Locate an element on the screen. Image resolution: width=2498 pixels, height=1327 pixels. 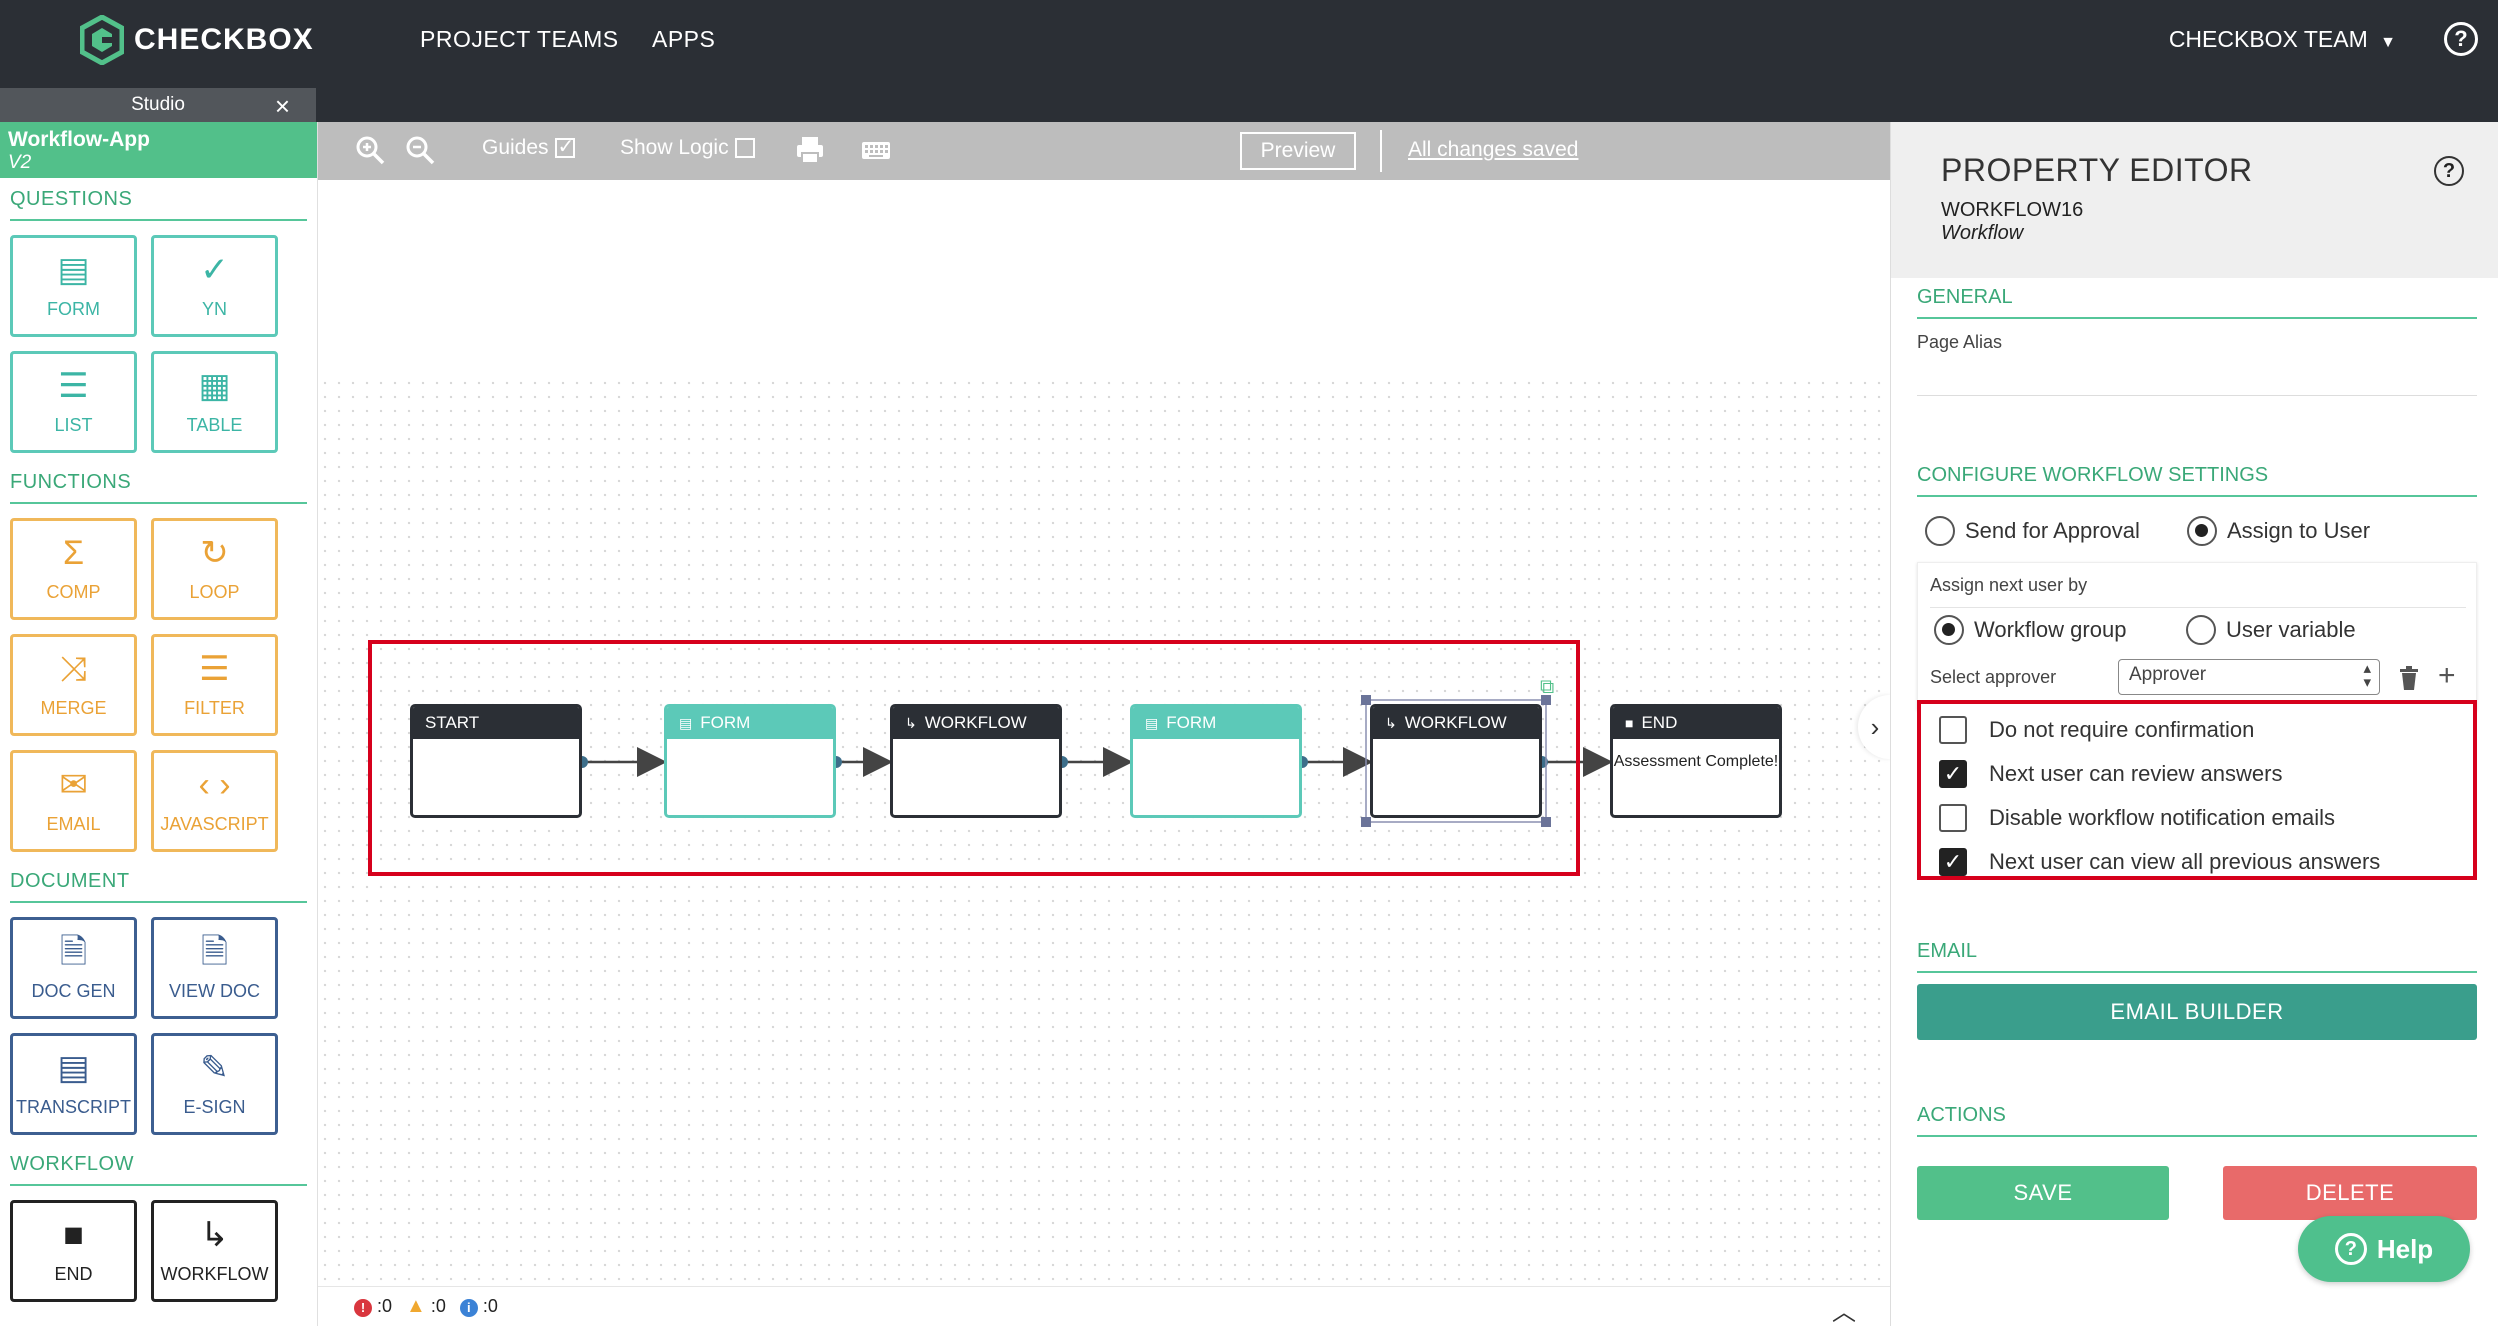
option-checkbox-row: ✓ Next user can review answers is located at coordinates (2110, 774).